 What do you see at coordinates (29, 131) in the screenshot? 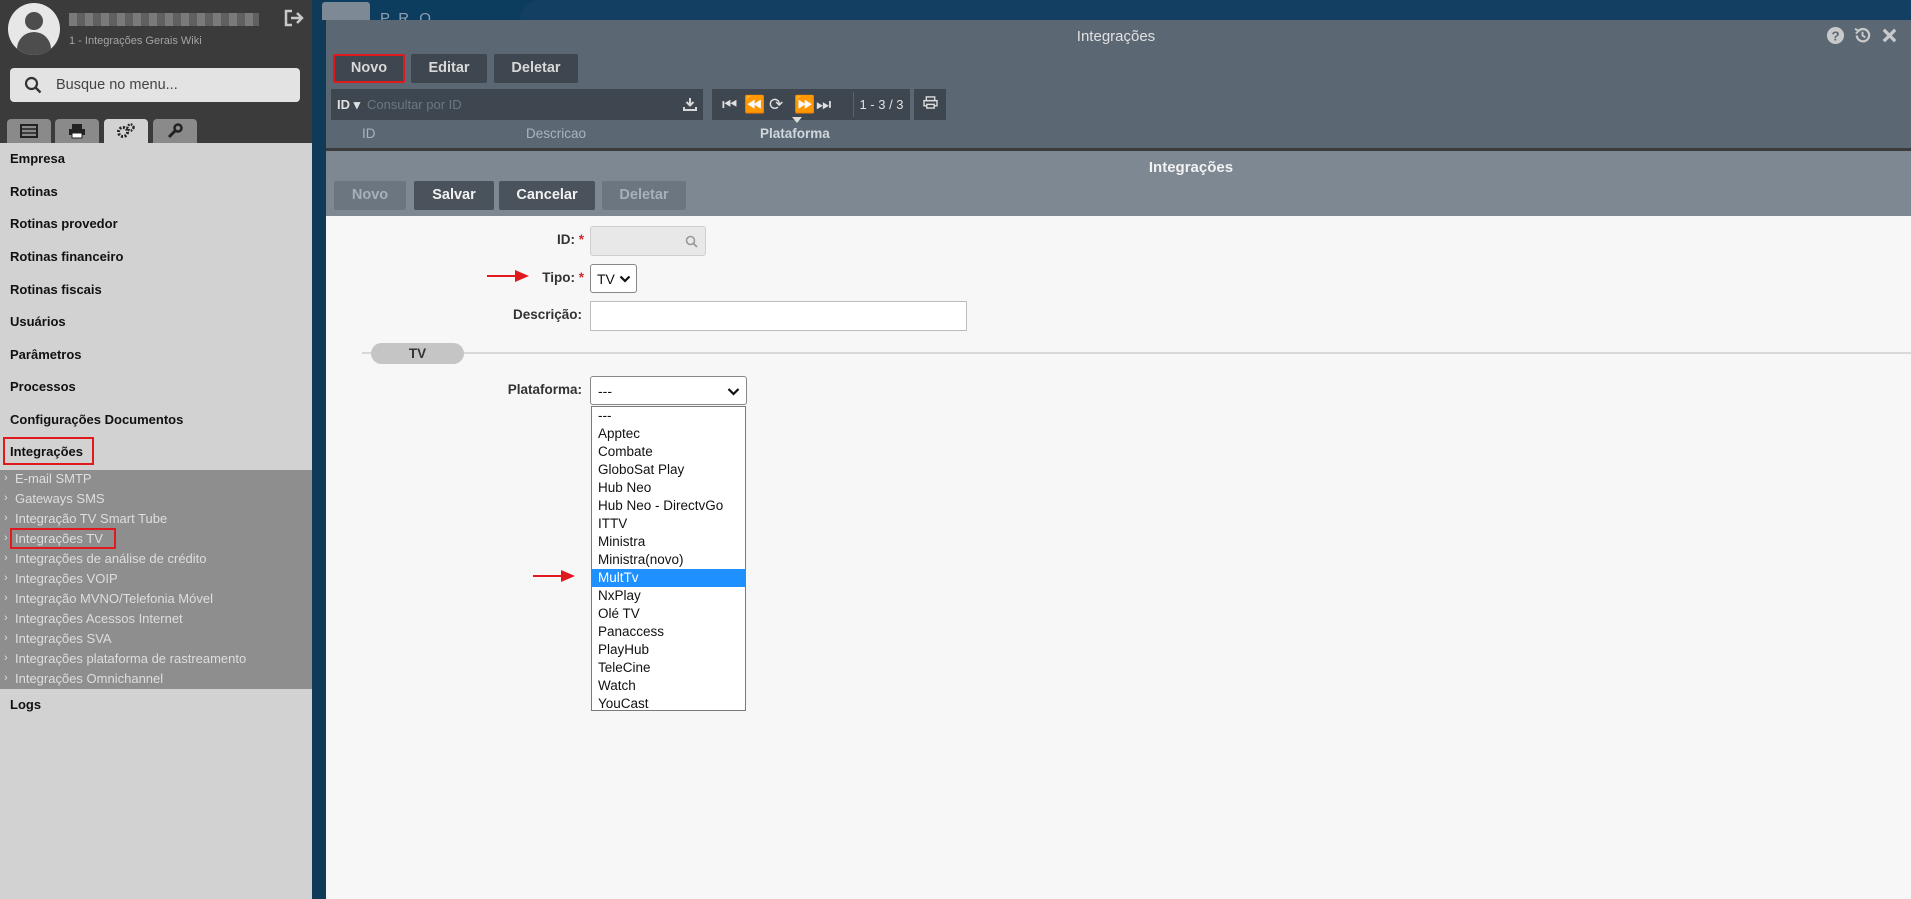
I see `tab-table` at bounding box center [29, 131].